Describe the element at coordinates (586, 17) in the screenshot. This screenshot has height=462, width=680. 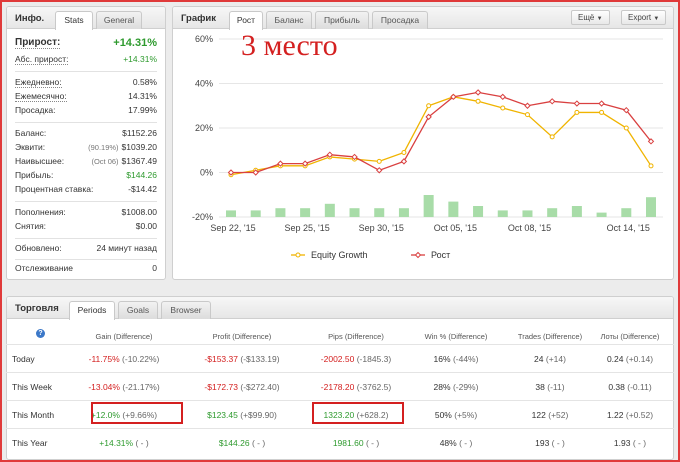
I see `more-label: Ещё` at that location.